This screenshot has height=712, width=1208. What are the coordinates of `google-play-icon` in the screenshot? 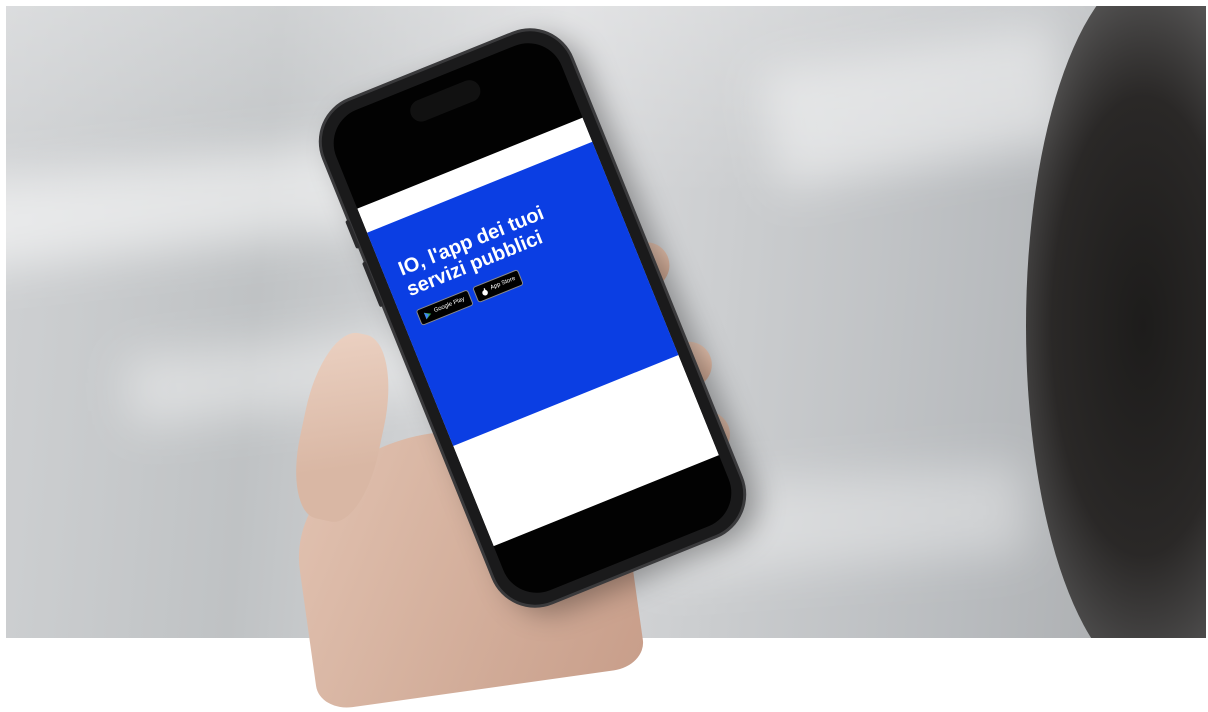 It's located at (427, 315).